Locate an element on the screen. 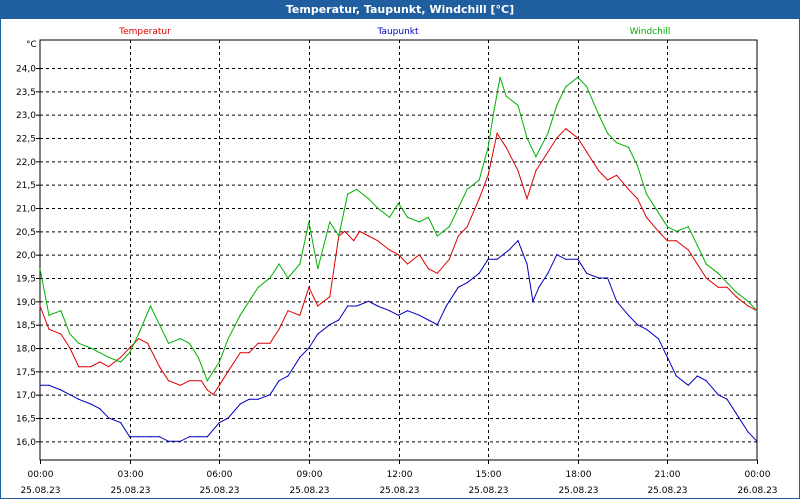 The image size is (800, 500). y-tick-label: 18,0 is located at coordinates (26, 350).